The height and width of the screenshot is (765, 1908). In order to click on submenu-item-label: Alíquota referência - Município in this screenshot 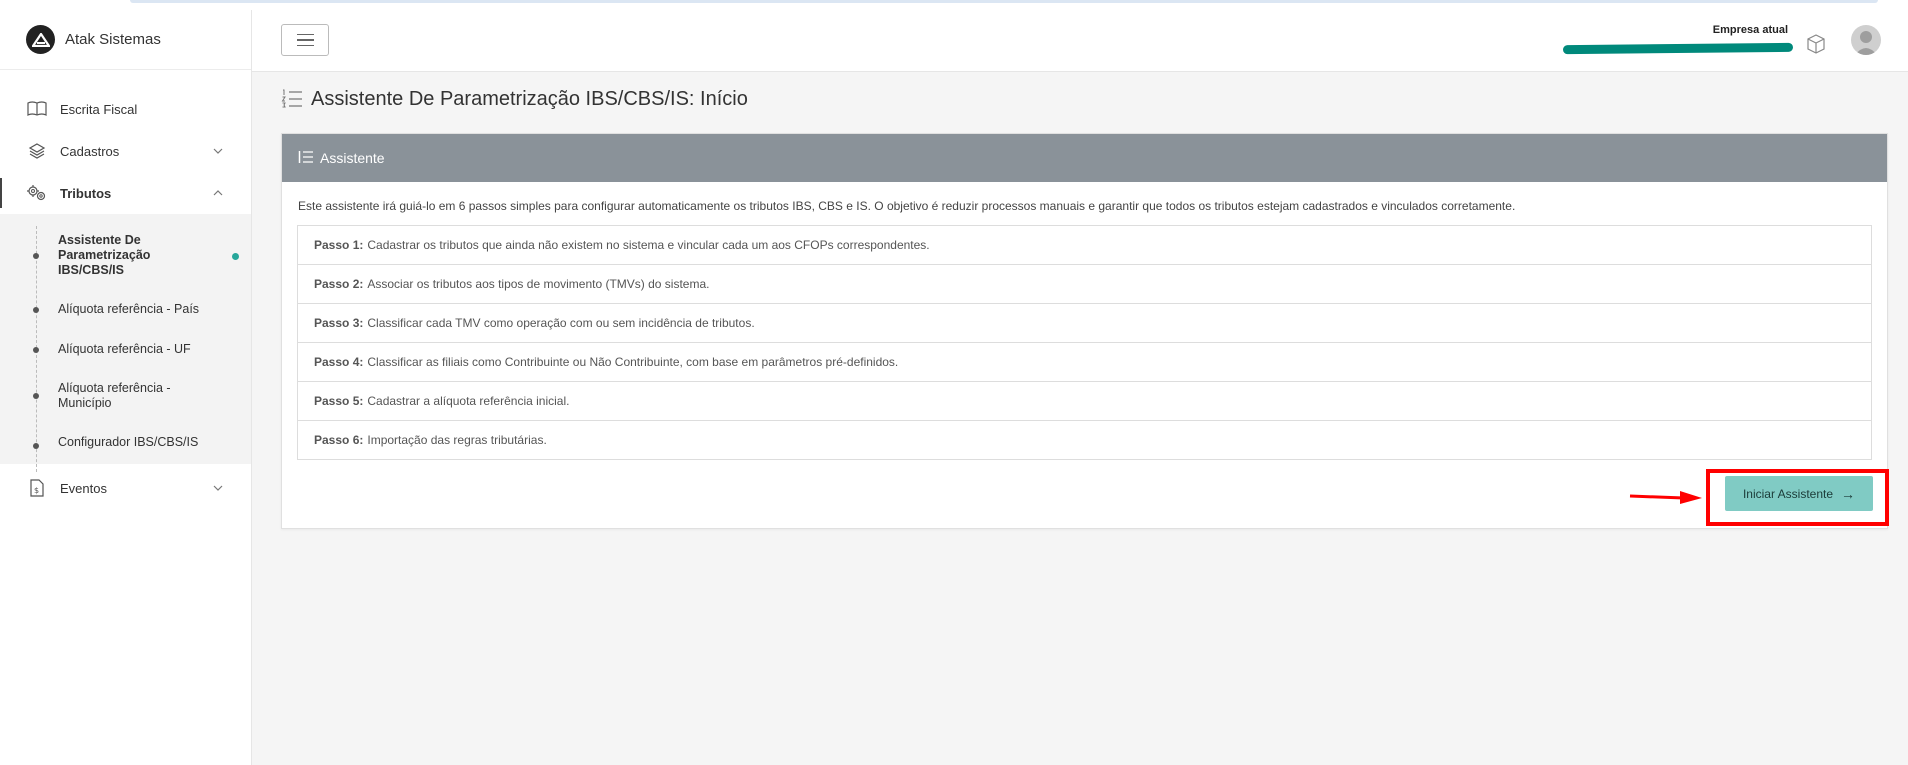, I will do `click(114, 395)`.